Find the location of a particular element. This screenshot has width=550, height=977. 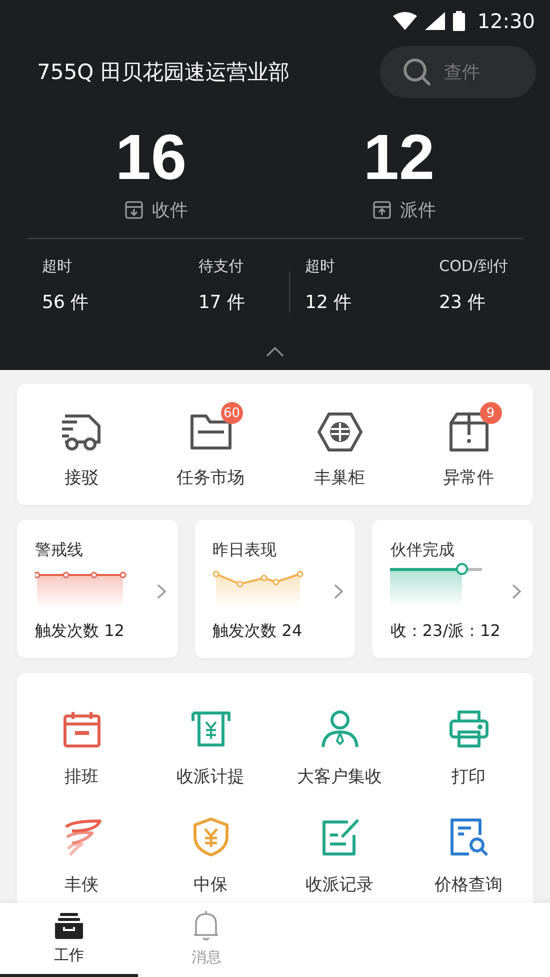

metric-value: 触发次数 24 is located at coordinates (258, 631).